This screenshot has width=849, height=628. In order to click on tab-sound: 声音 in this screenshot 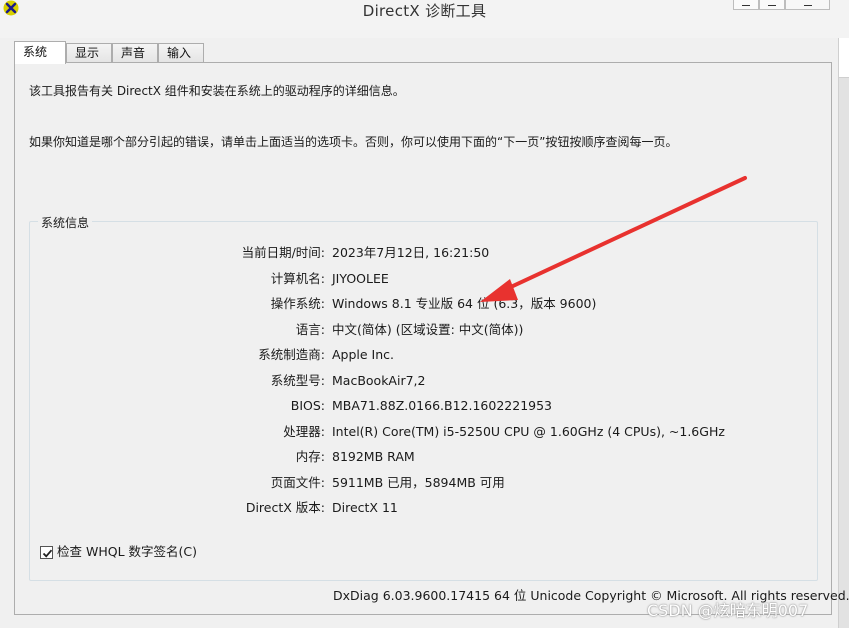, I will do `click(135, 53)`.